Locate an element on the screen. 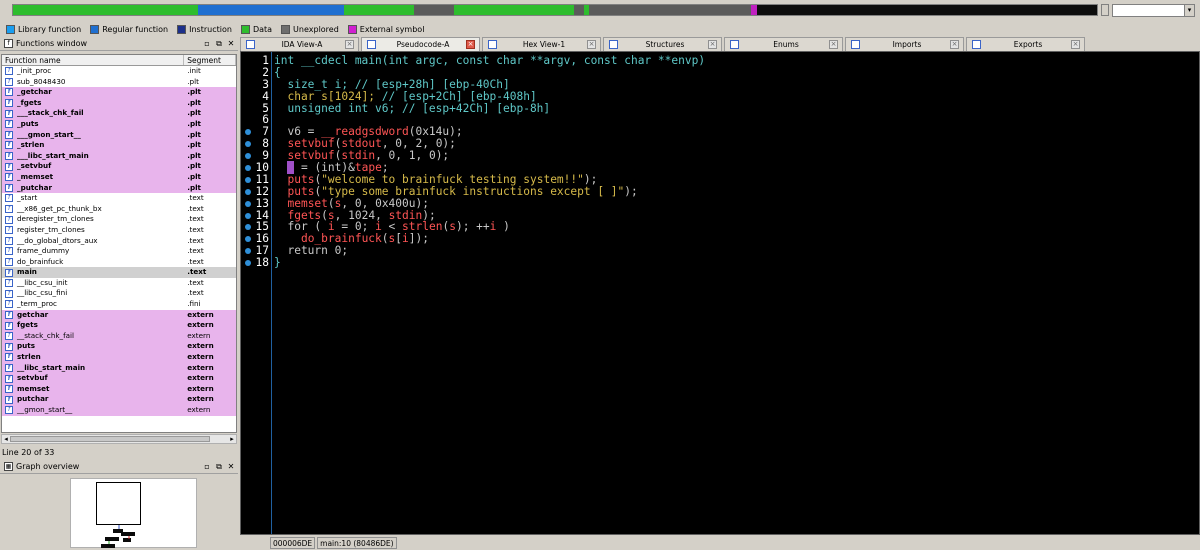  function-row: f putchar extern is located at coordinates (119, 399).